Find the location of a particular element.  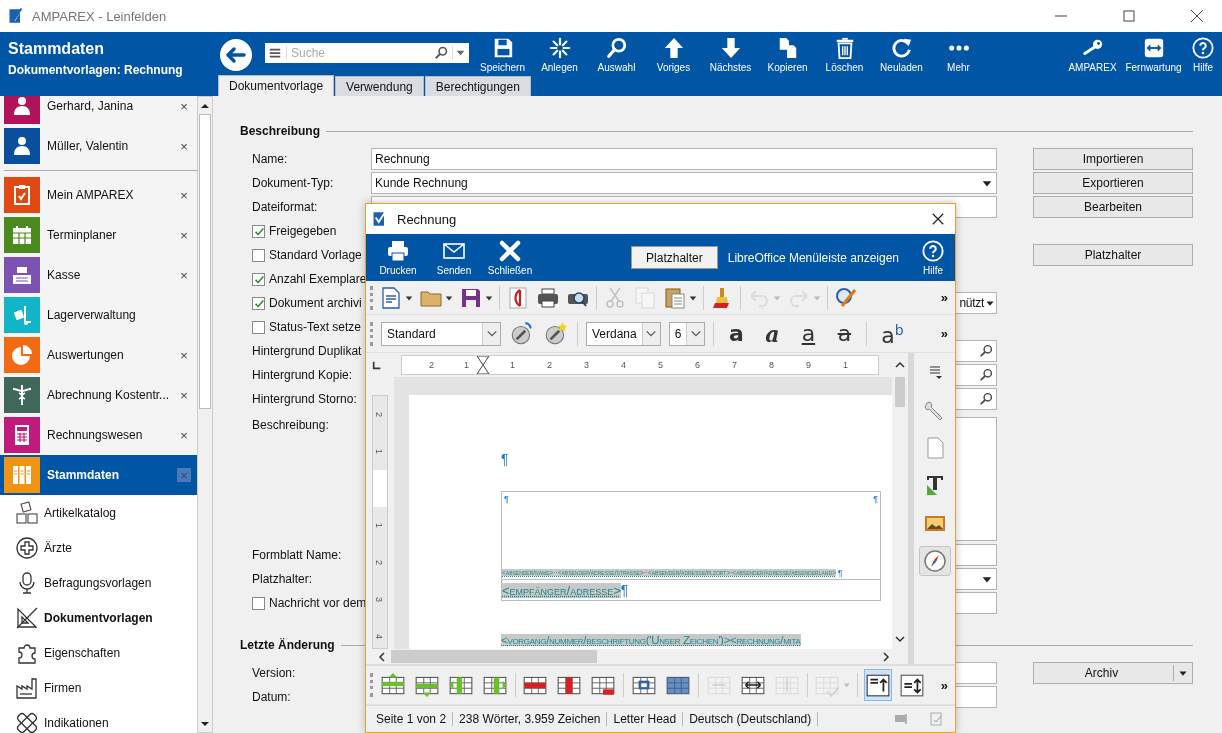

side-button: Bearbeiten is located at coordinates (1113, 207).